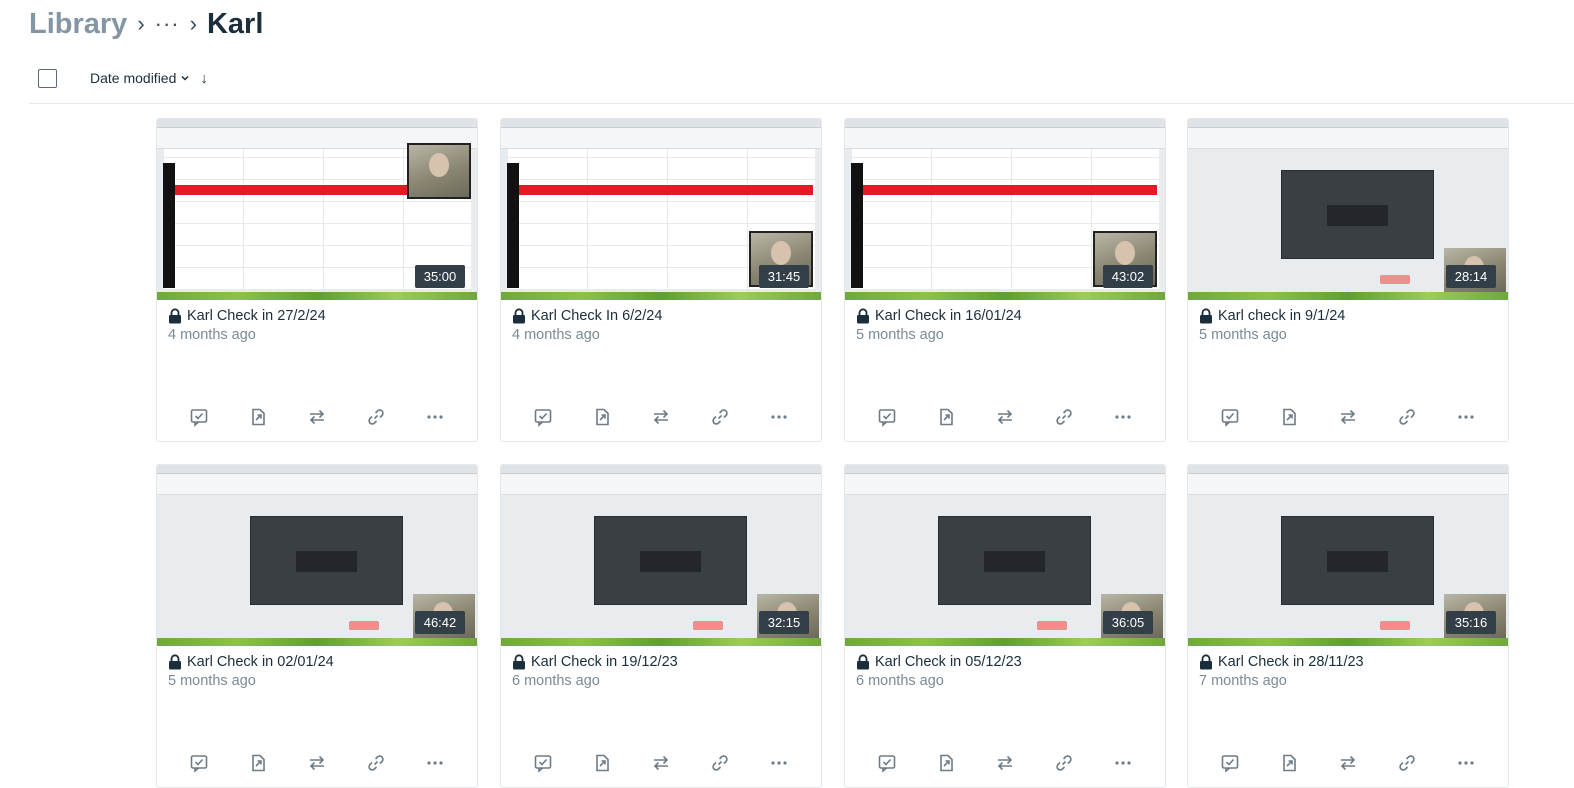 The width and height of the screenshot is (1574, 788). I want to click on video-title: Karl Check in 28/11/23, so click(1291, 662).